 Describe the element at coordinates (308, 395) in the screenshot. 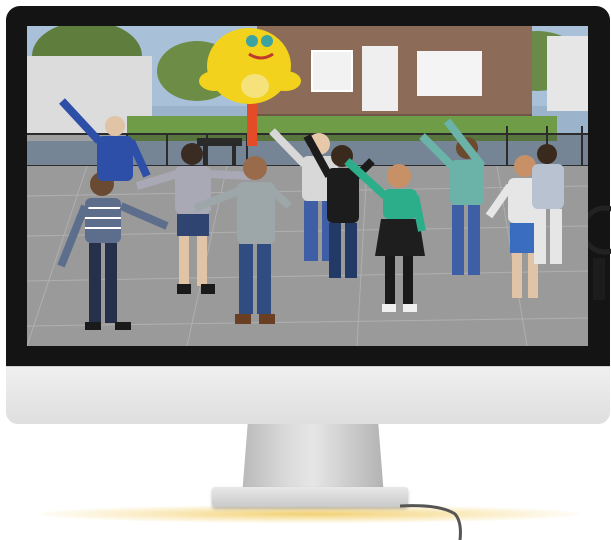

I see `monitor-chin` at that location.